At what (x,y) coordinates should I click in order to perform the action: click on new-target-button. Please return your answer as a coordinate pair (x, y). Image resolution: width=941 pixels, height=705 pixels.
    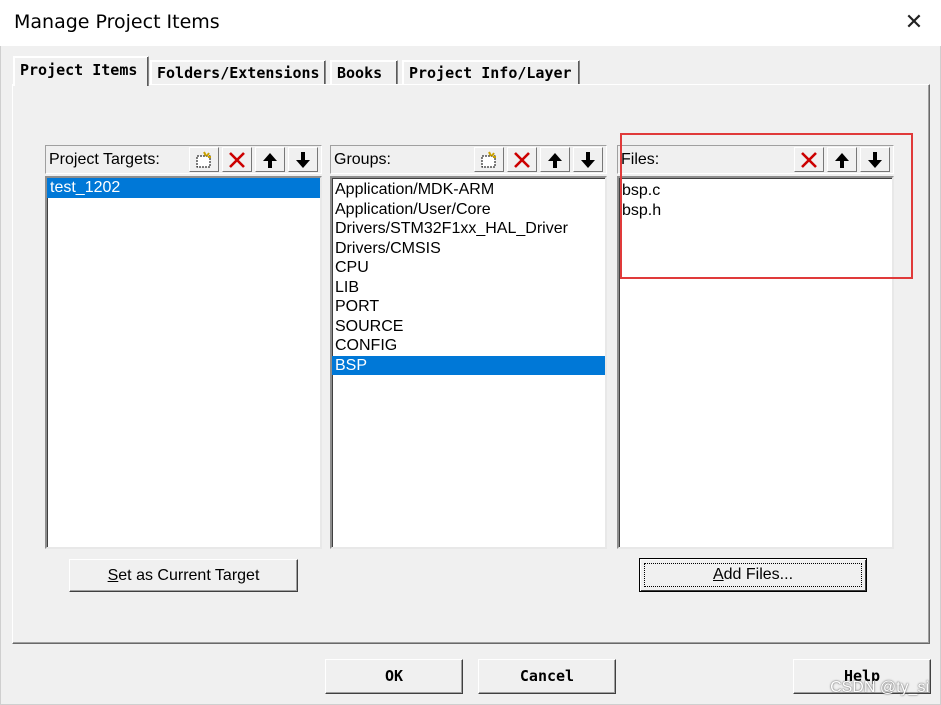
    Looking at the image, I should click on (204, 159).